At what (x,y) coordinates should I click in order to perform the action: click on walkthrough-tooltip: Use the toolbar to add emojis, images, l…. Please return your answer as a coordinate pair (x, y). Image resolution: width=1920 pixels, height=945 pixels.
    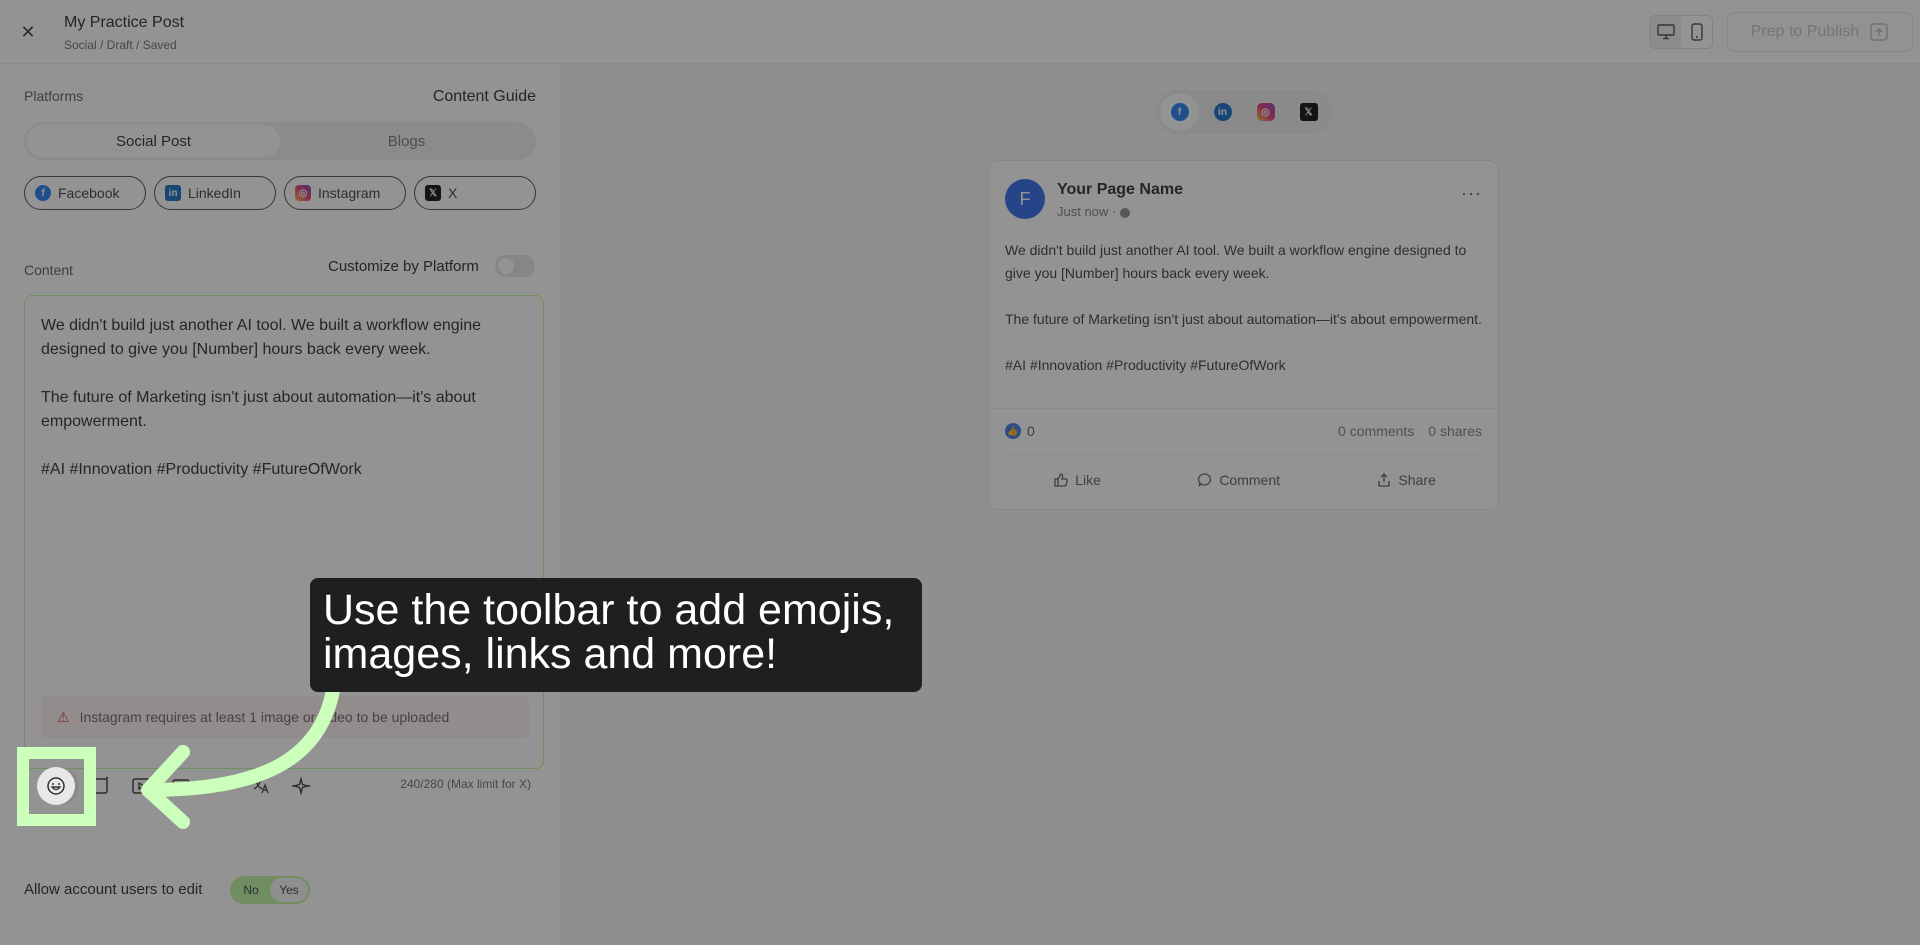
    Looking at the image, I should click on (616, 635).